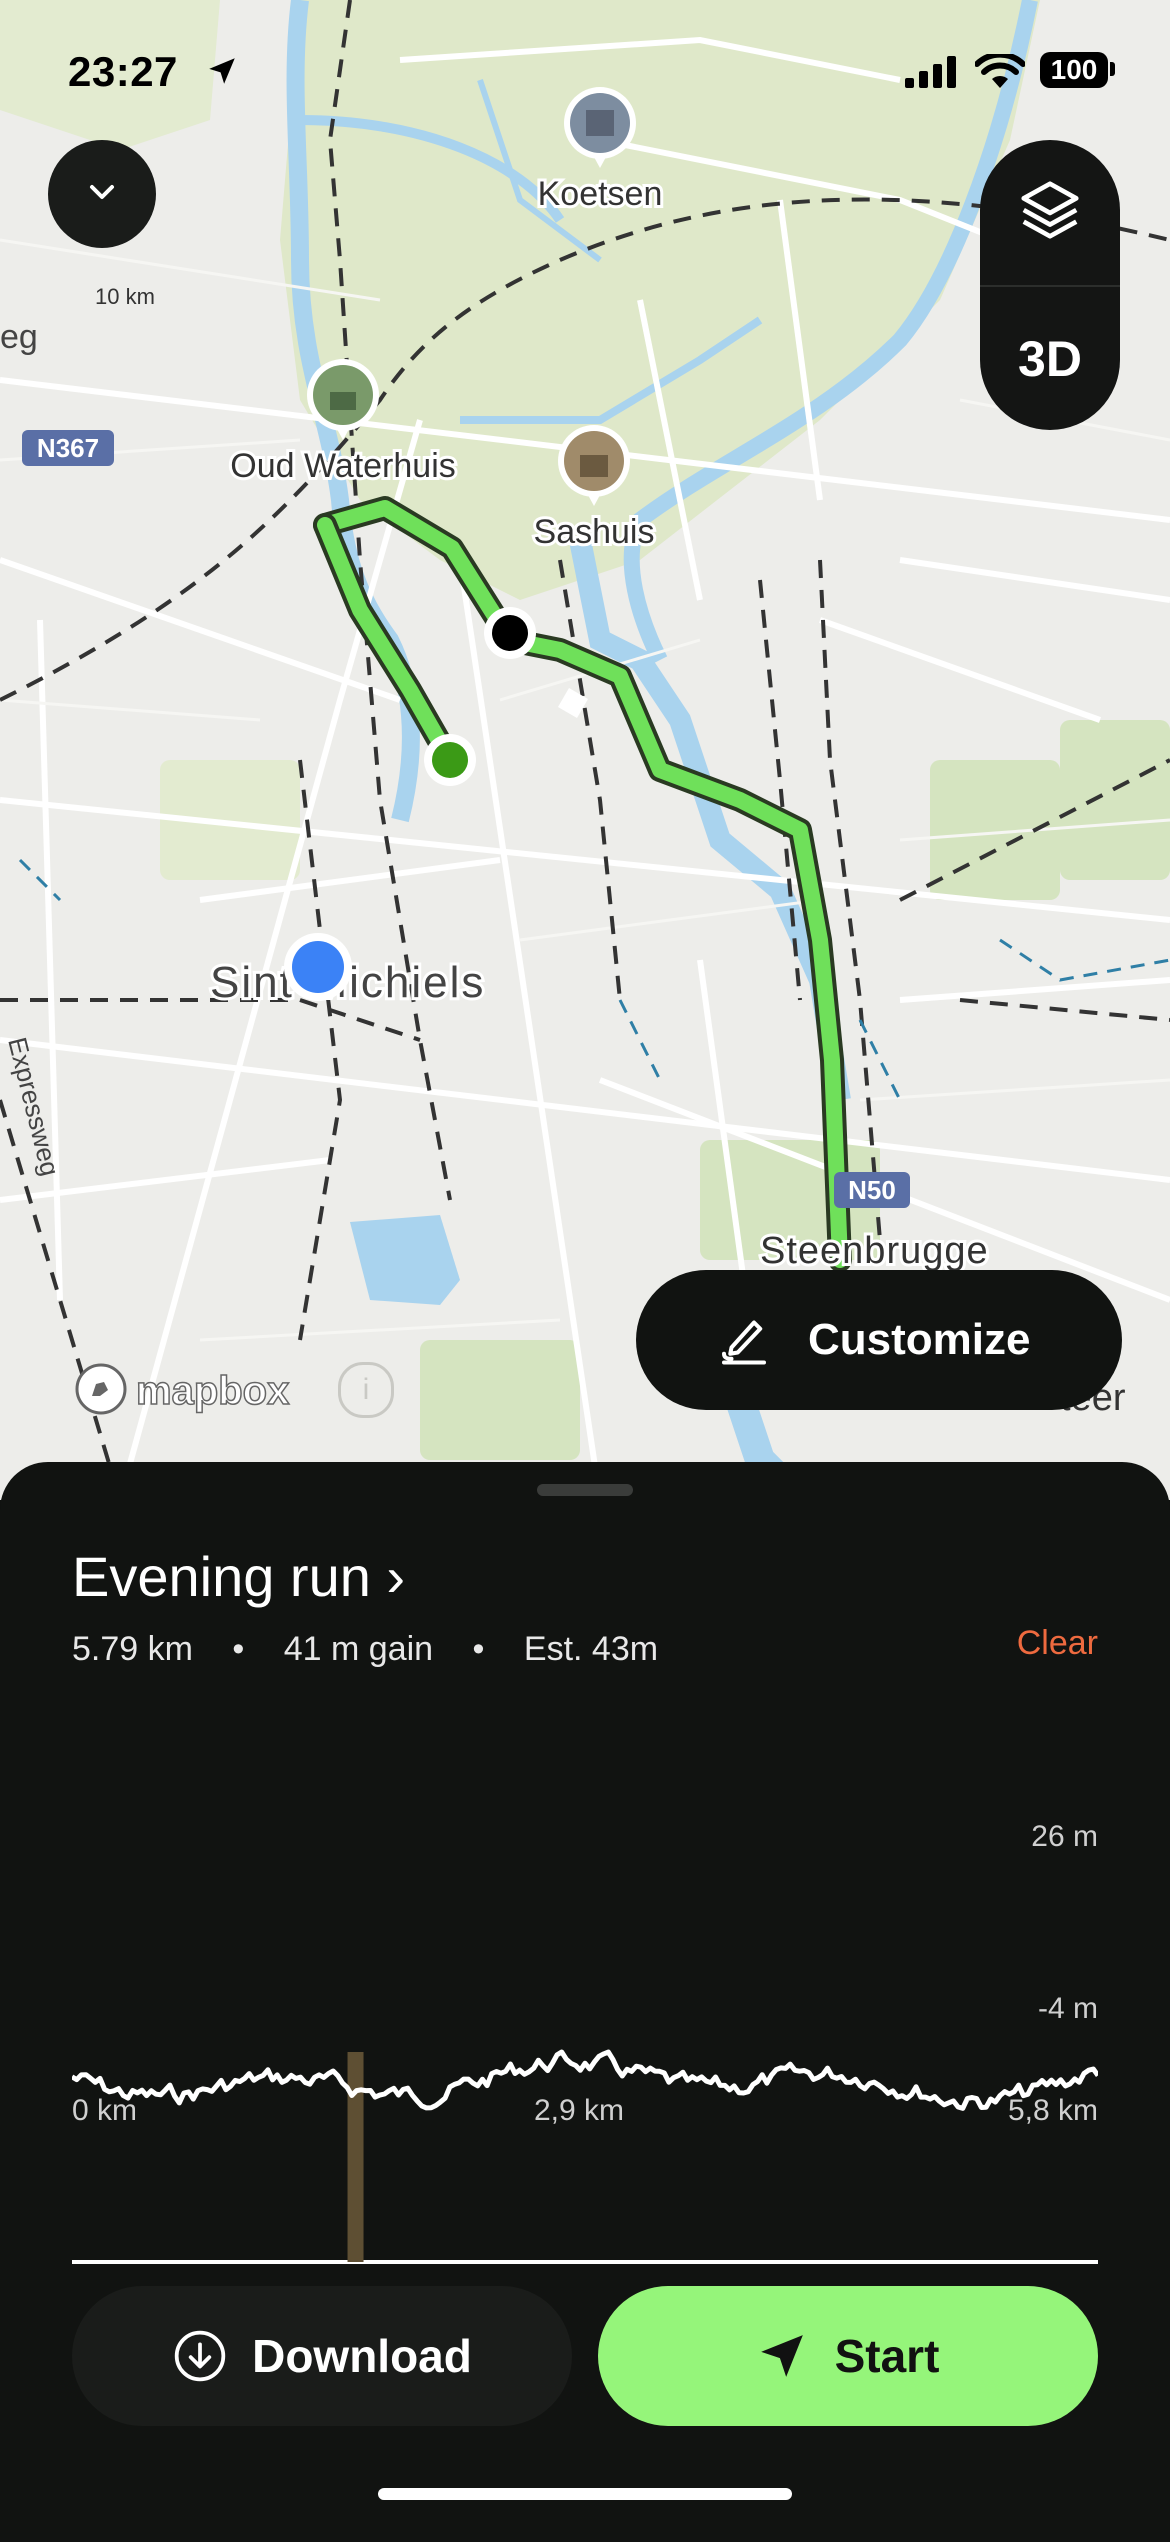 The image size is (1170, 2542). Describe the element at coordinates (19, 337) in the screenshot. I see `place-label: eg` at that location.